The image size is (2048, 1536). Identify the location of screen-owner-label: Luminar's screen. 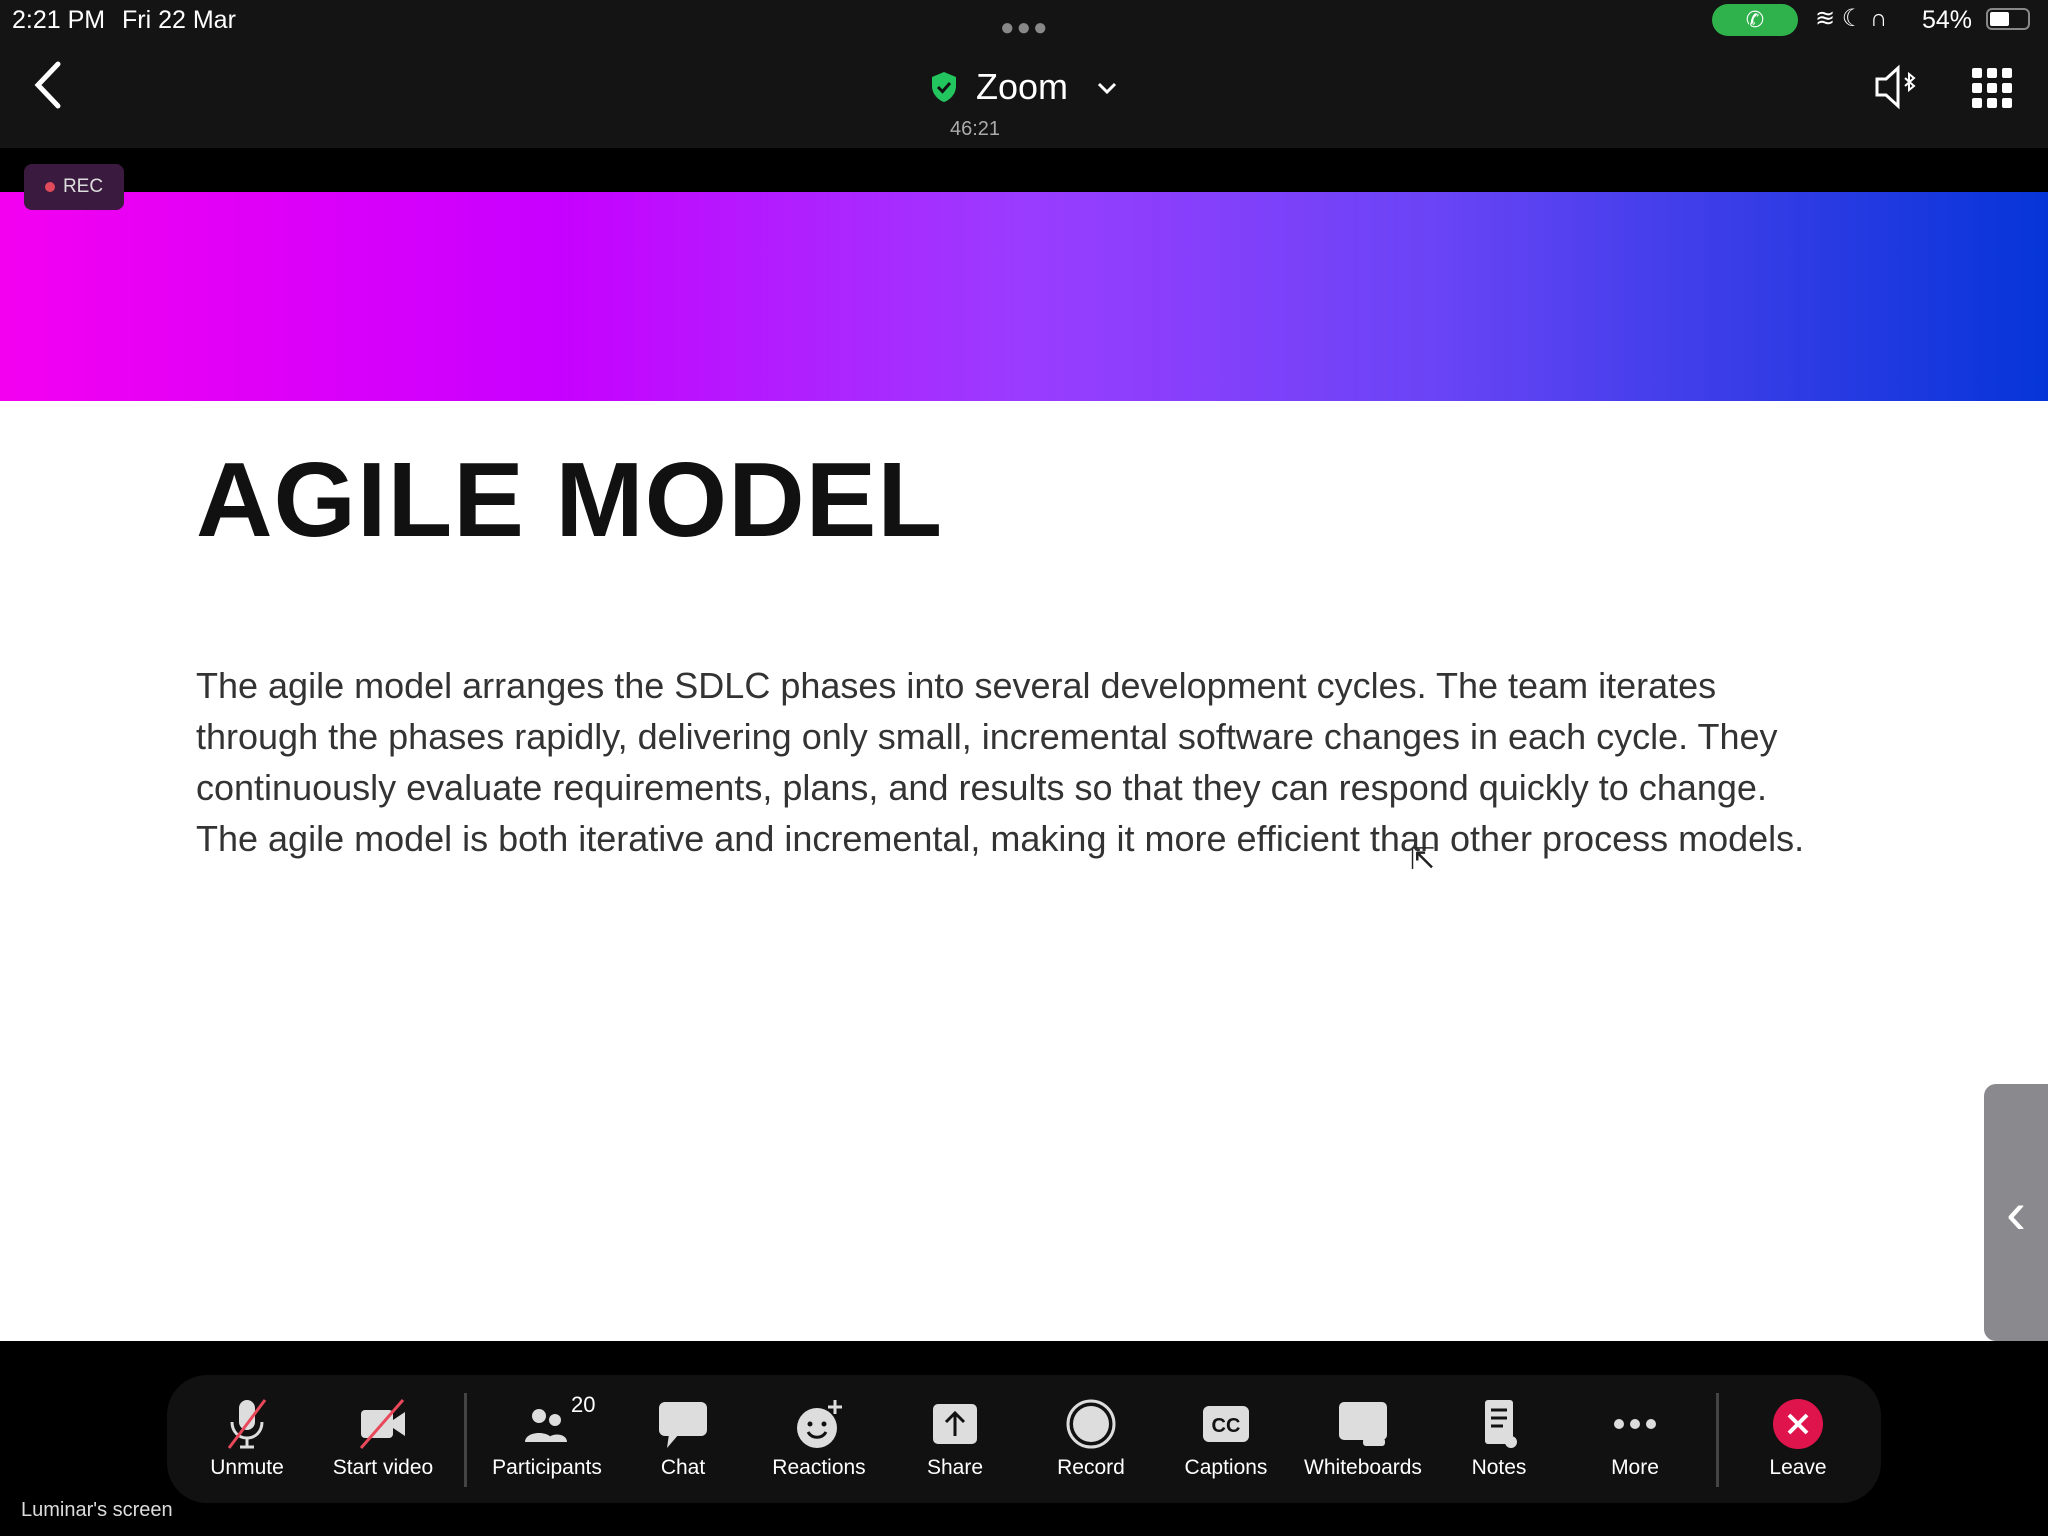
(97, 1510).